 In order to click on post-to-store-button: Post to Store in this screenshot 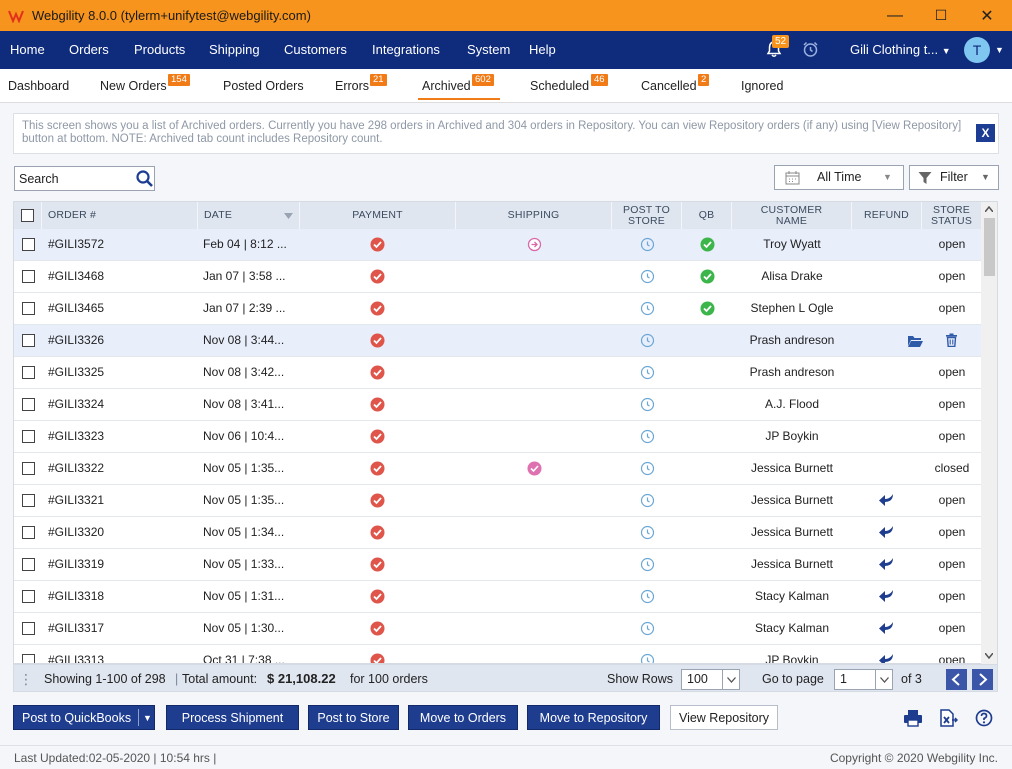, I will do `click(353, 717)`.